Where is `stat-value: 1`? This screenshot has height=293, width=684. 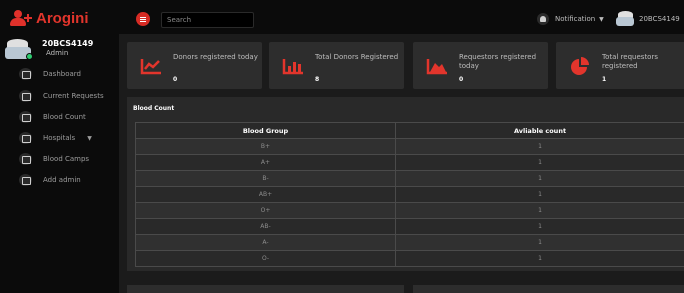 stat-value: 1 is located at coordinates (604, 79).